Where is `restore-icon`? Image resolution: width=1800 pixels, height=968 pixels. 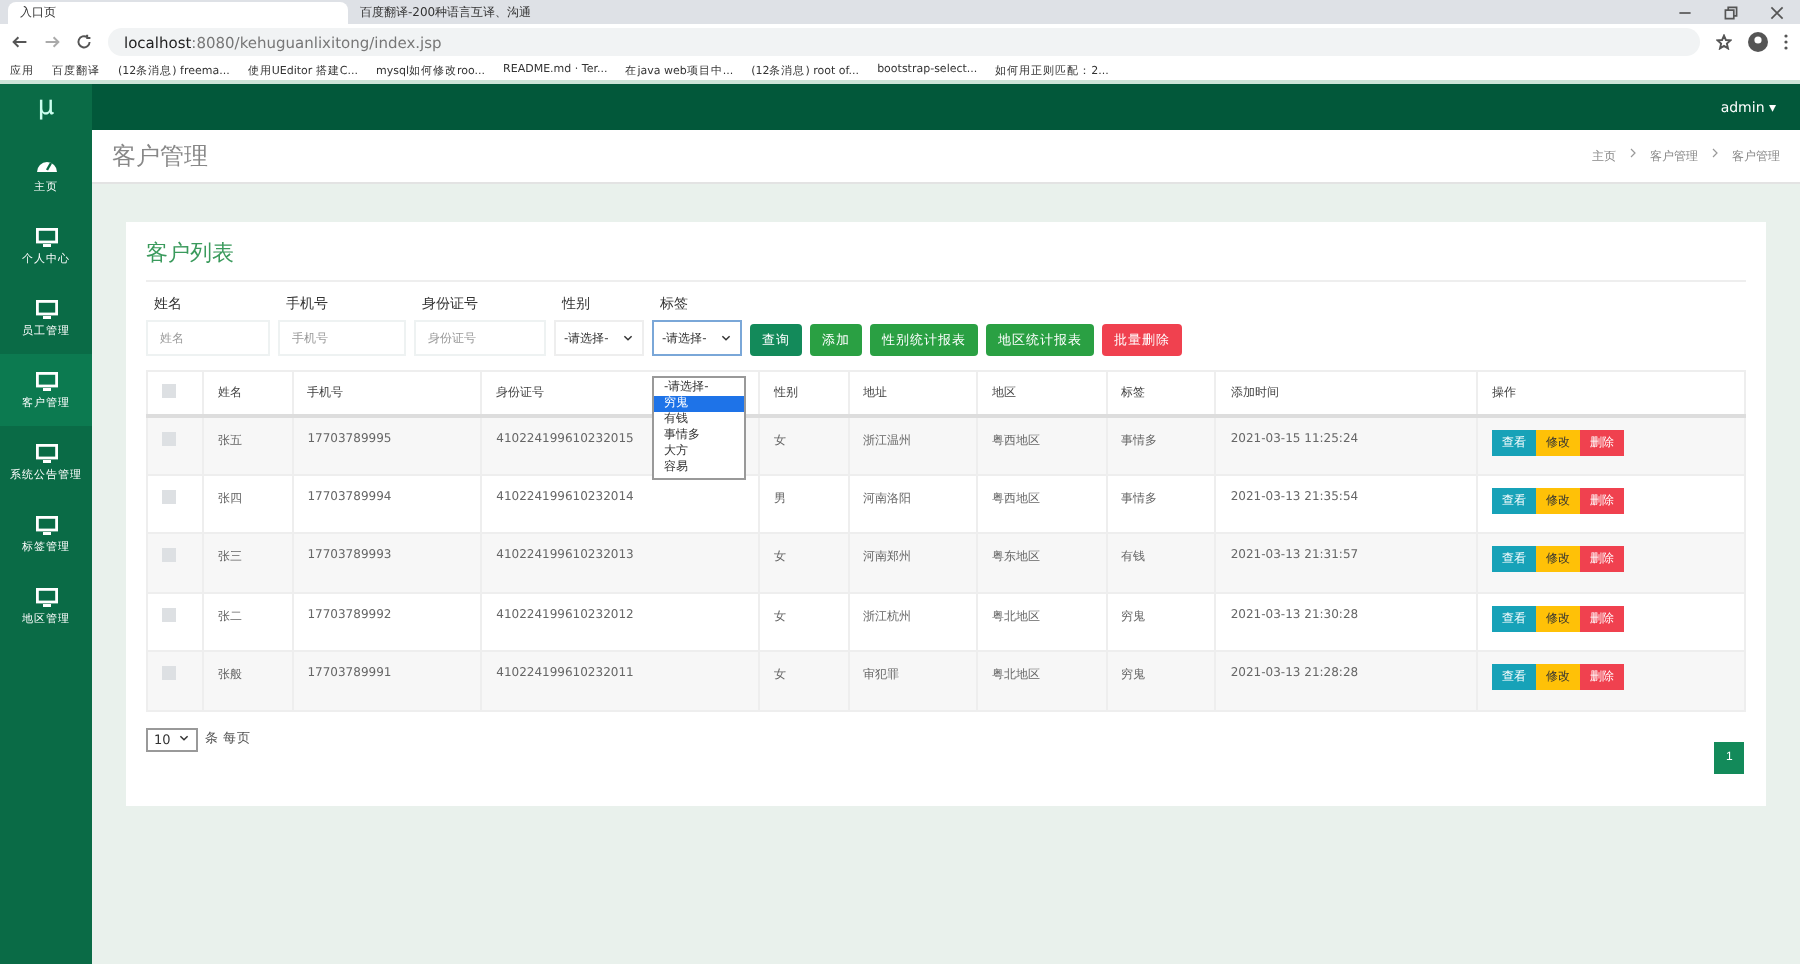 restore-icon is located at coordinates (1731, 12).